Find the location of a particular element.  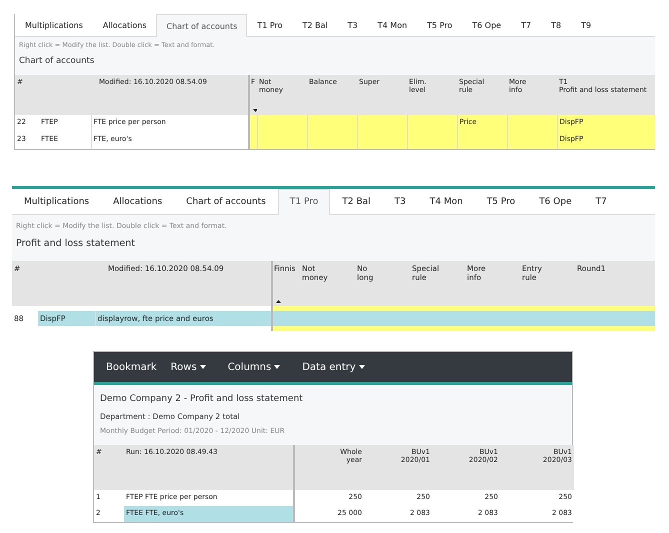

menu-item: Data entry is located at coordinates (333, 367).